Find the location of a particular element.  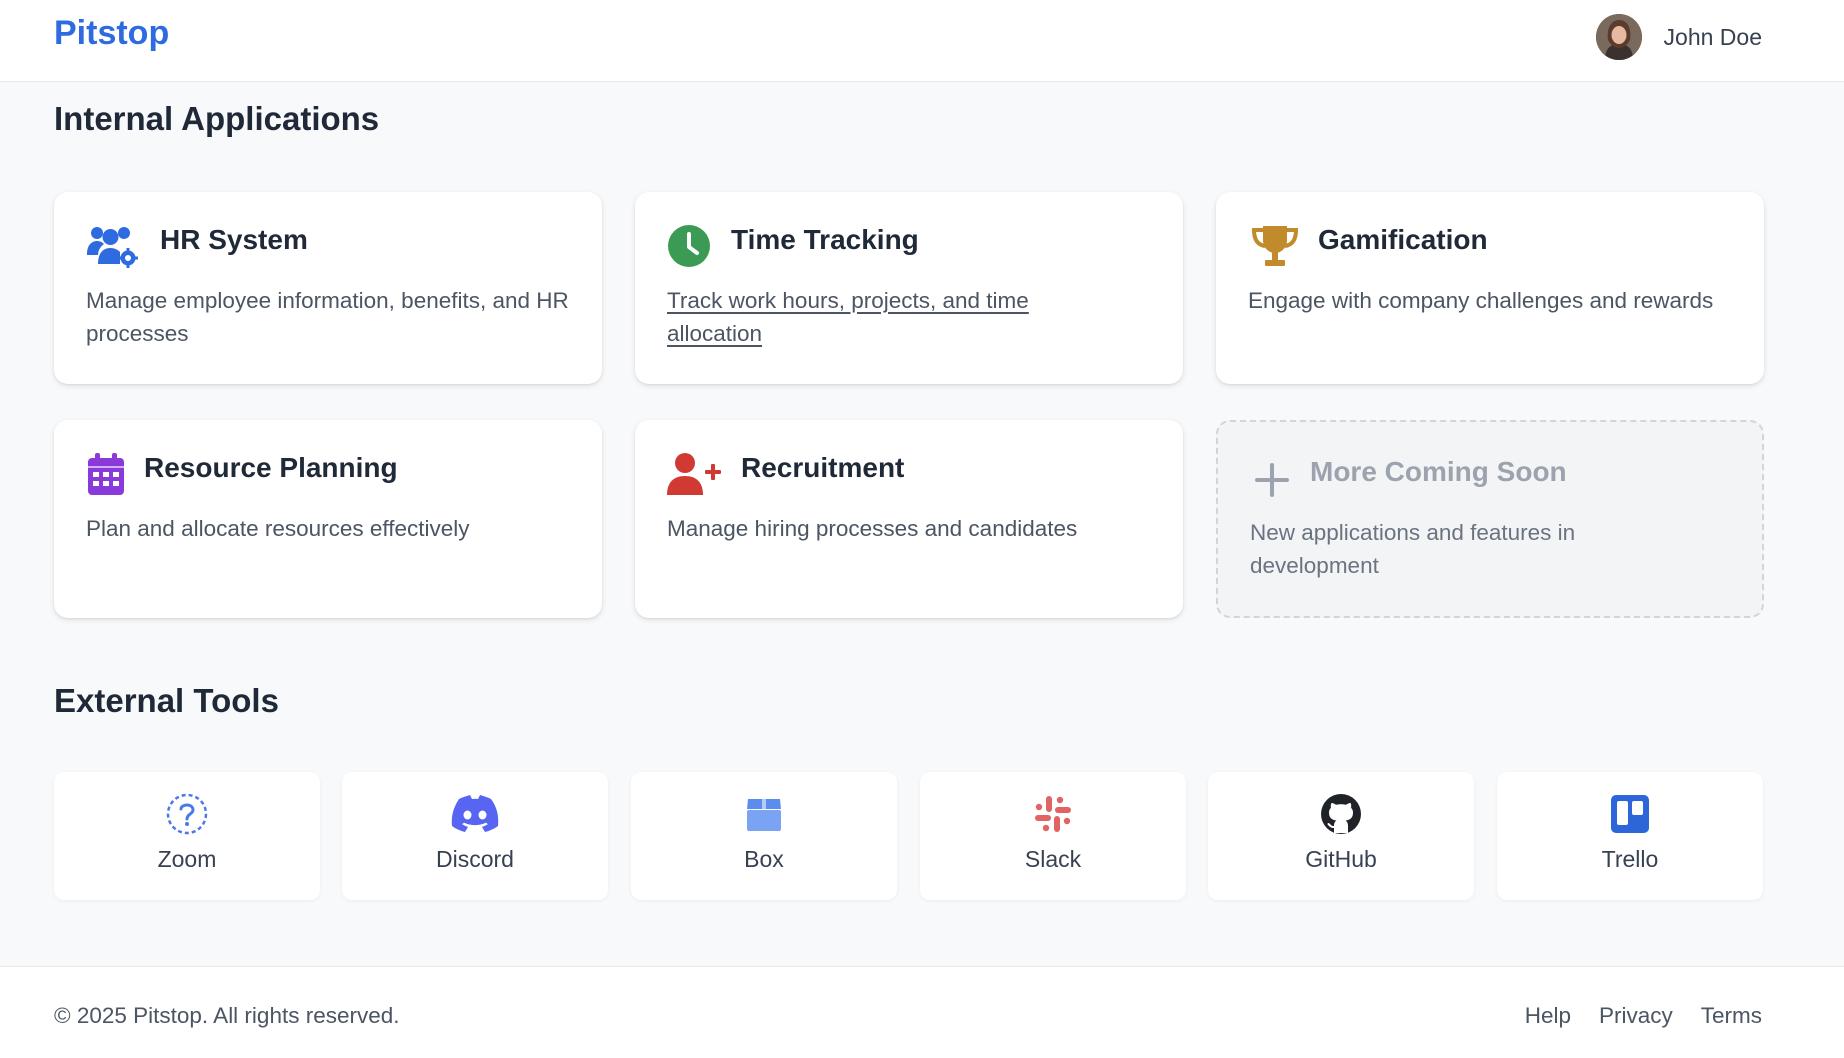

tool-trello: Trello is located at coordinates (1630, 836).